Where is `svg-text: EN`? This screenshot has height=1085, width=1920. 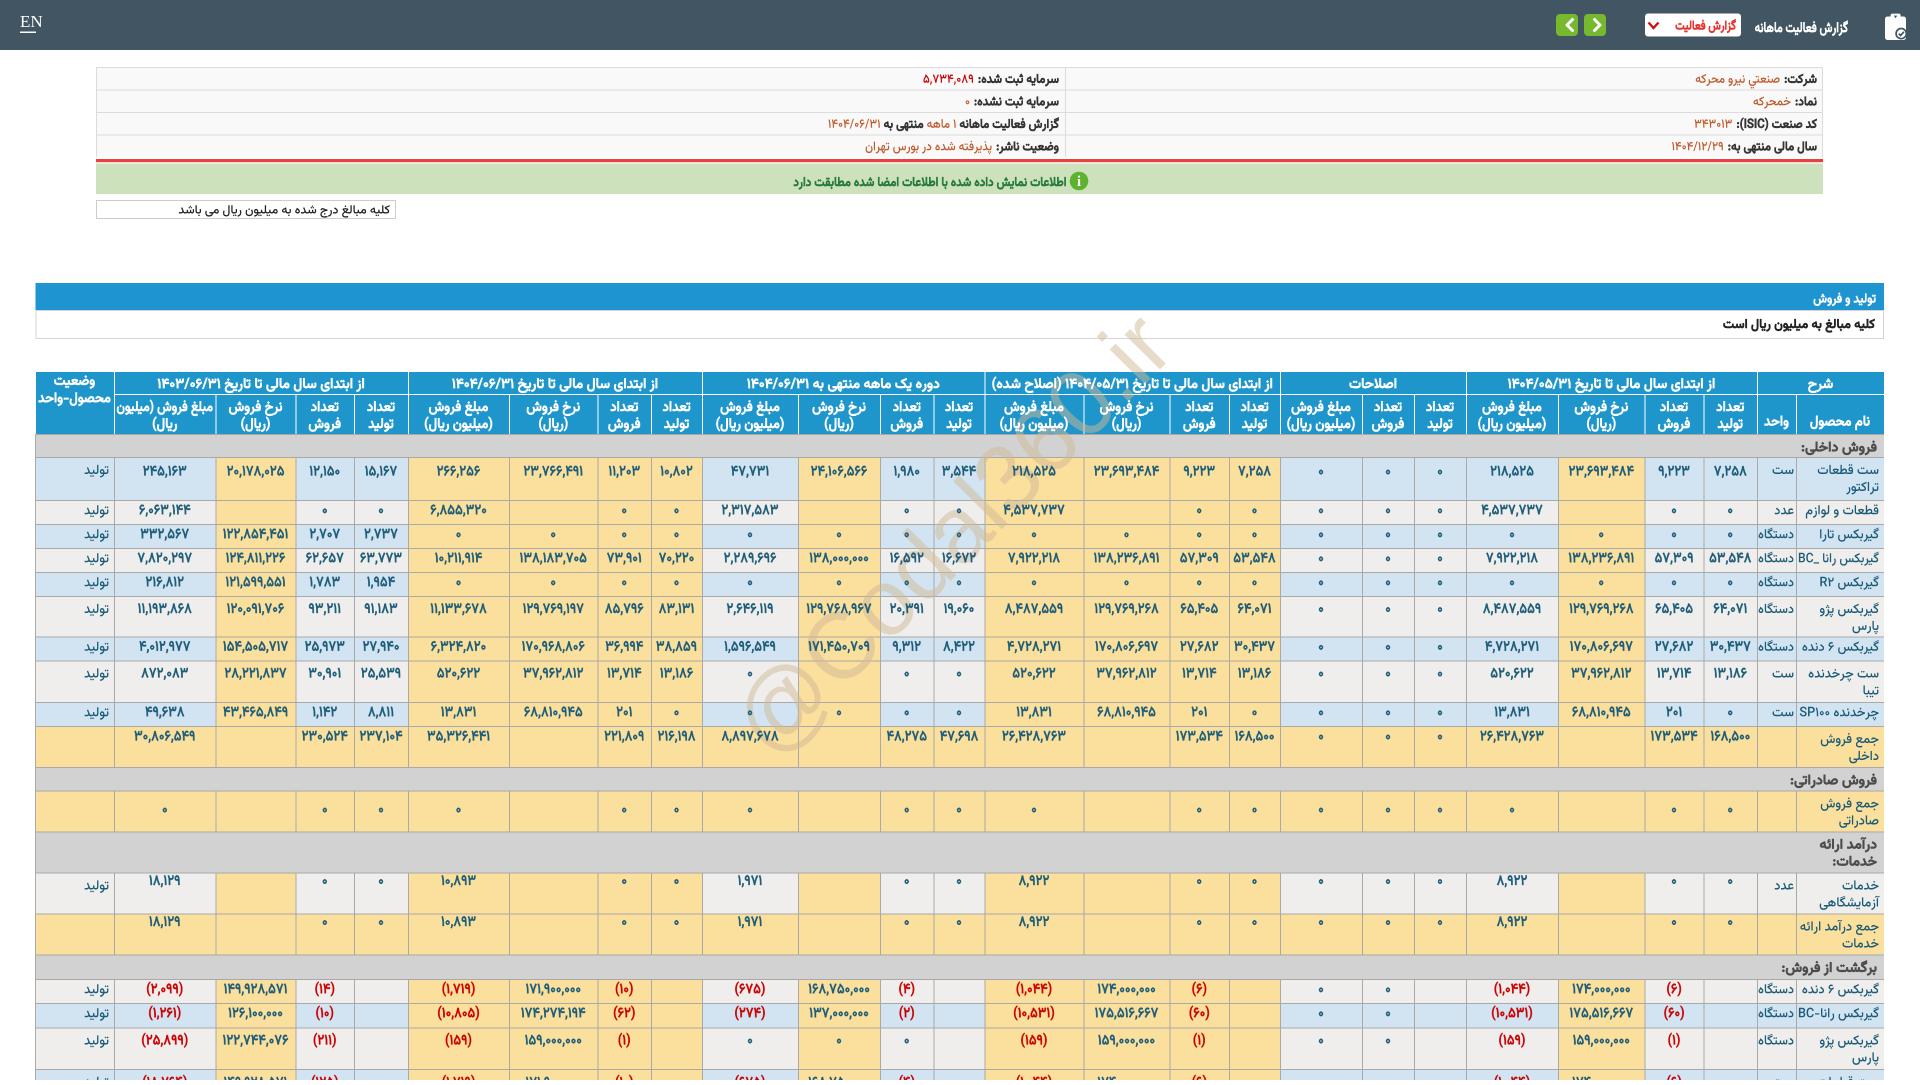 svg-text: EN is located at coordinates (31, 21).